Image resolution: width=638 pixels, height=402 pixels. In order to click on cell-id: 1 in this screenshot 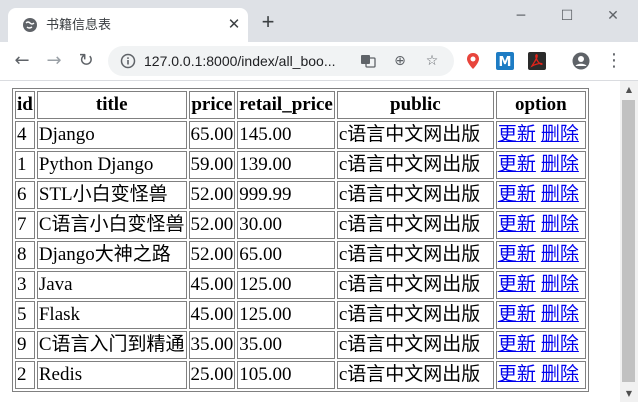, I will do `click(25, 165)`.